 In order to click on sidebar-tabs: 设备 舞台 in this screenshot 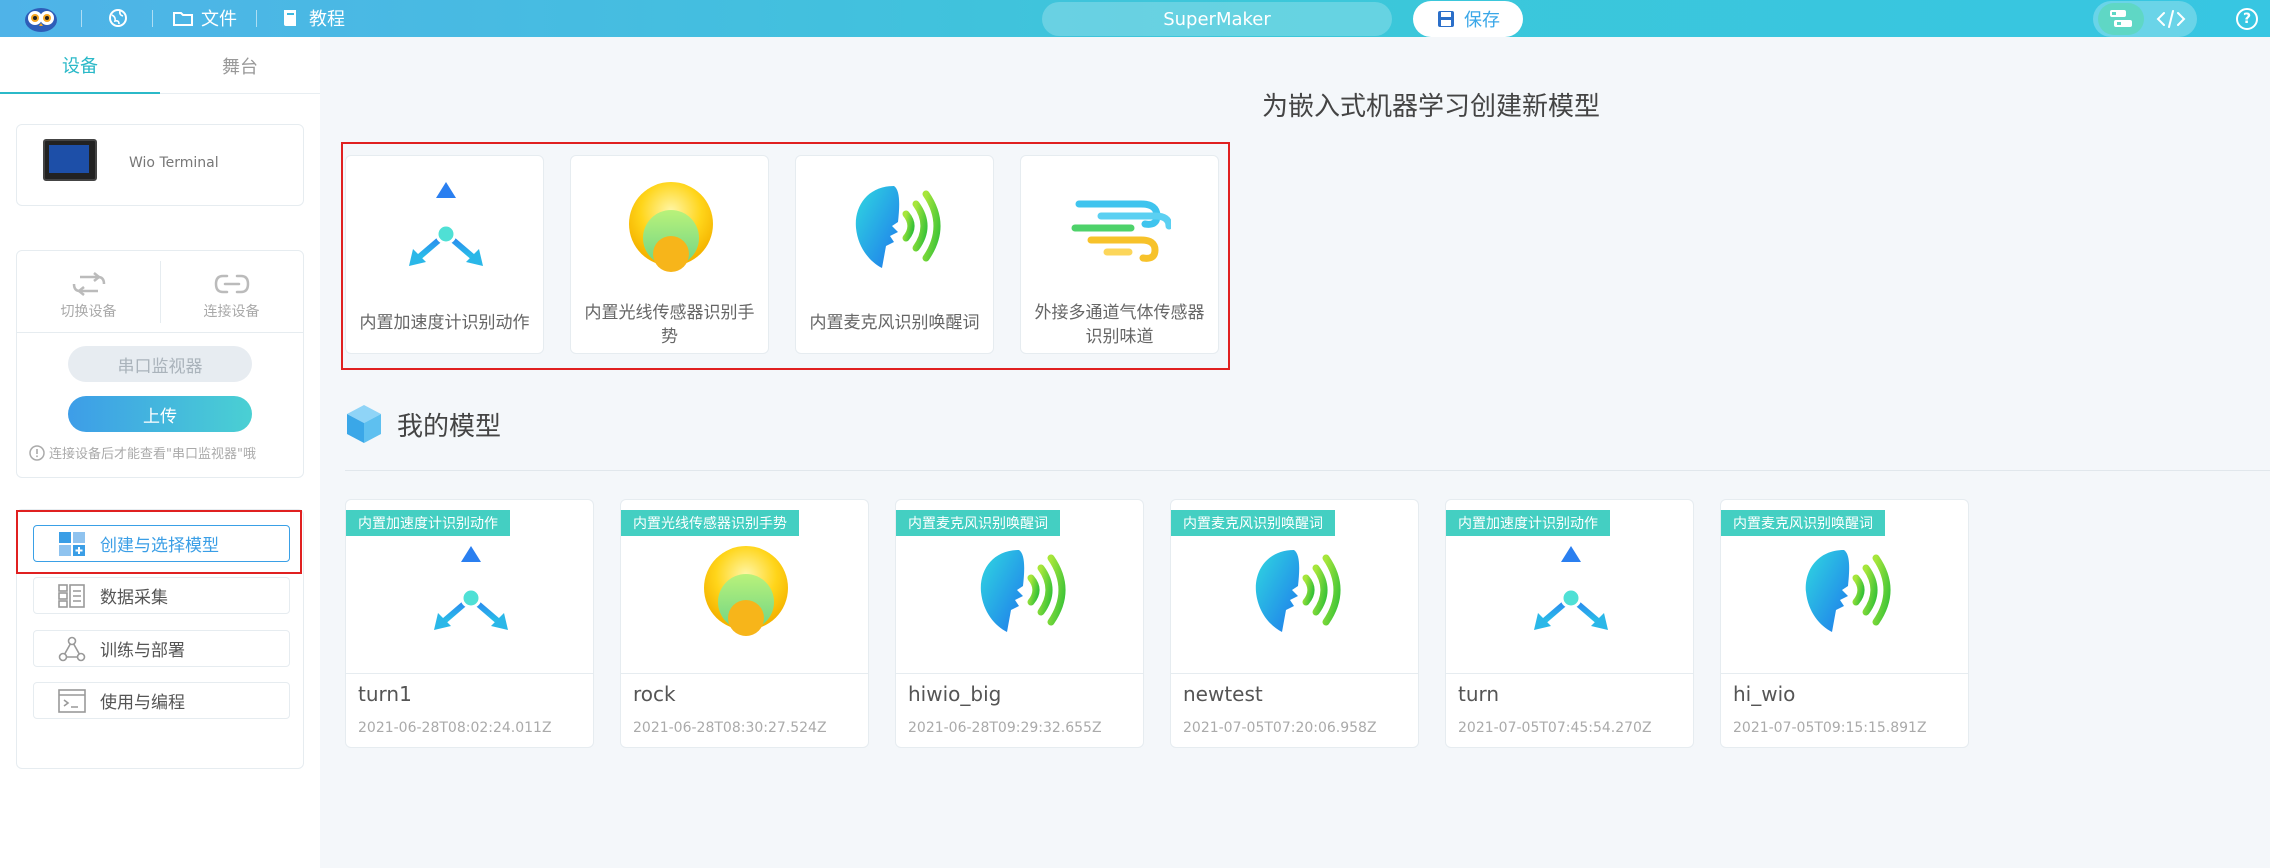, I will do `click(160, 65)`.